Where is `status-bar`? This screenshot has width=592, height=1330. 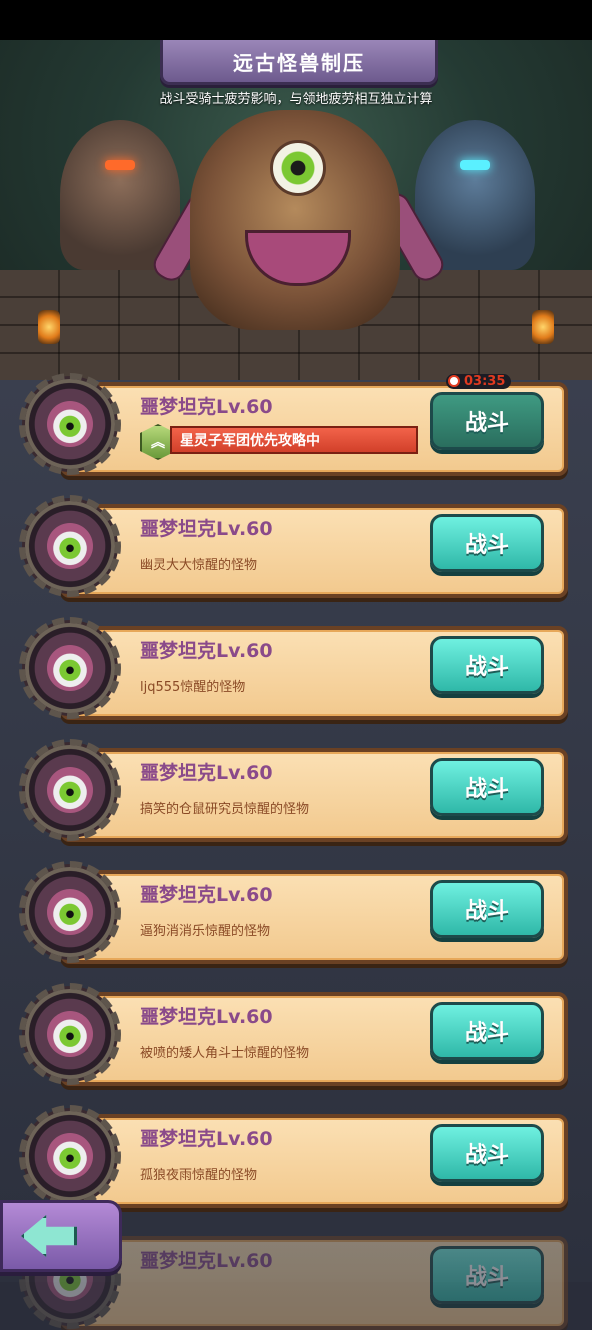 status-bar is located at coordinates (296, 20).